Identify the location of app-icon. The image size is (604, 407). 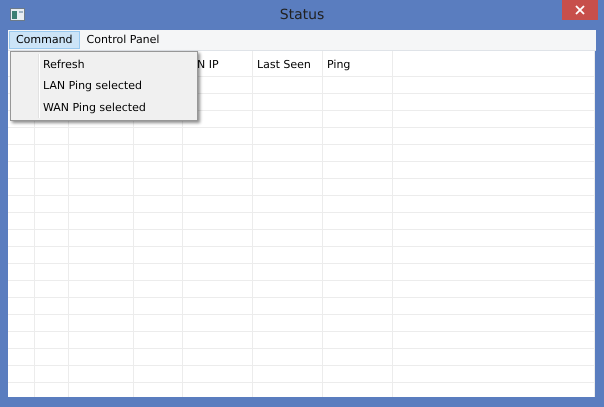
(17, 14).